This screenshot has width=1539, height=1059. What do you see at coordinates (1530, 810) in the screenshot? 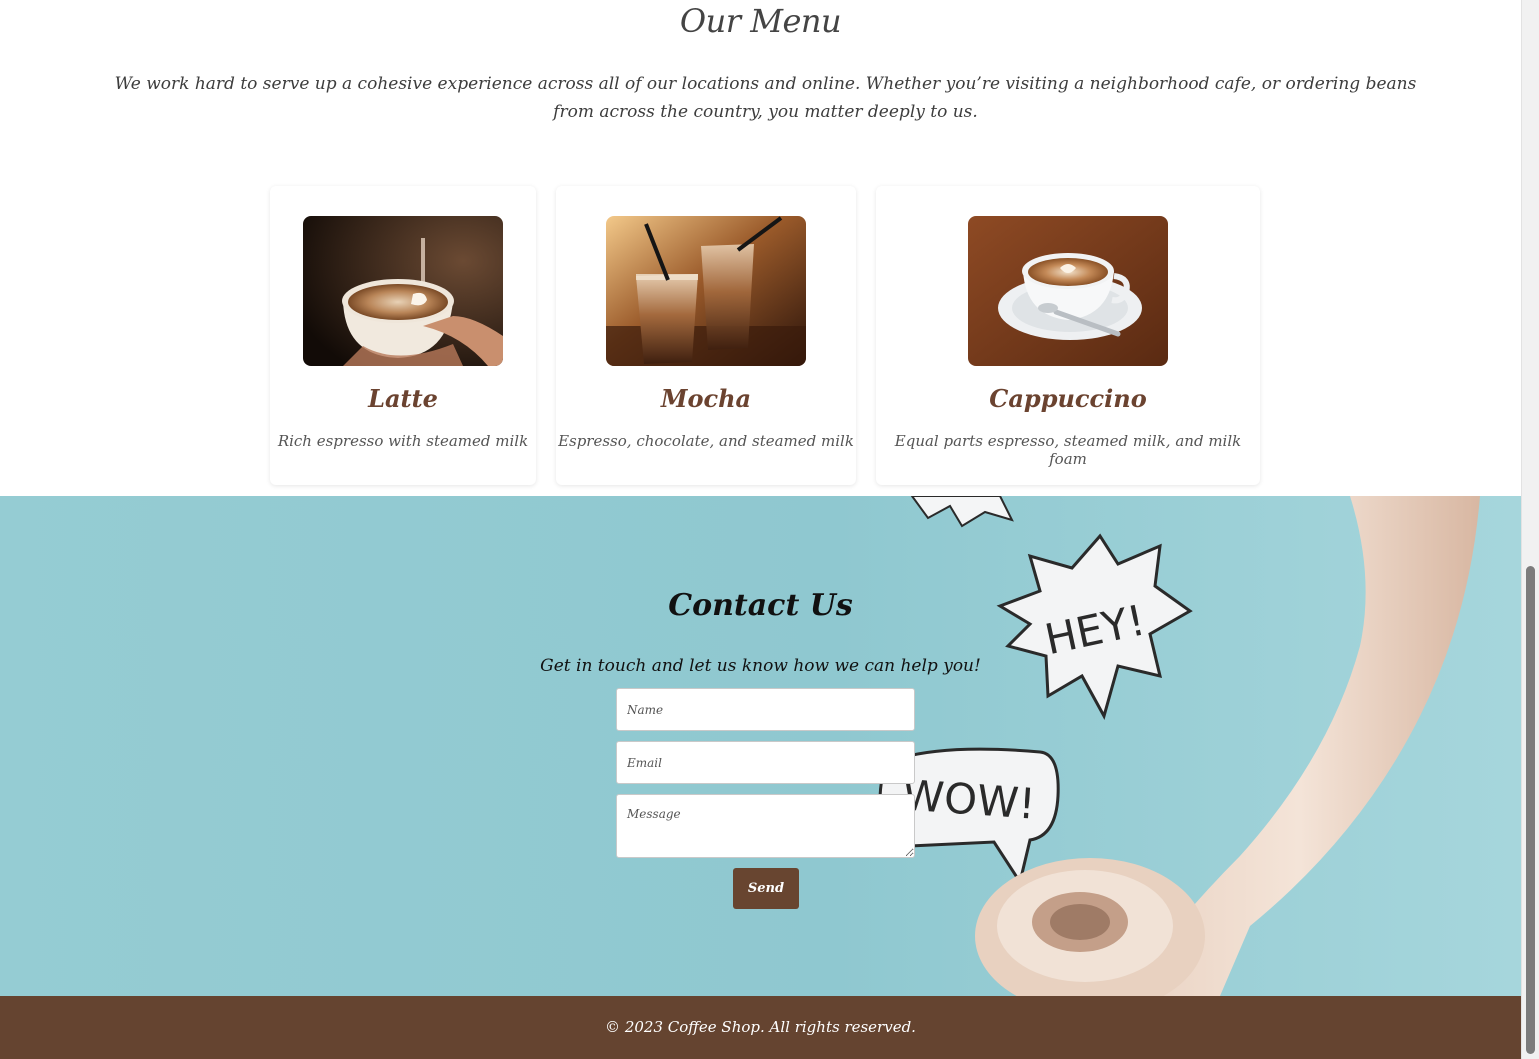
I see `scrollbar-thumb` at bounding box center [1530, 810].